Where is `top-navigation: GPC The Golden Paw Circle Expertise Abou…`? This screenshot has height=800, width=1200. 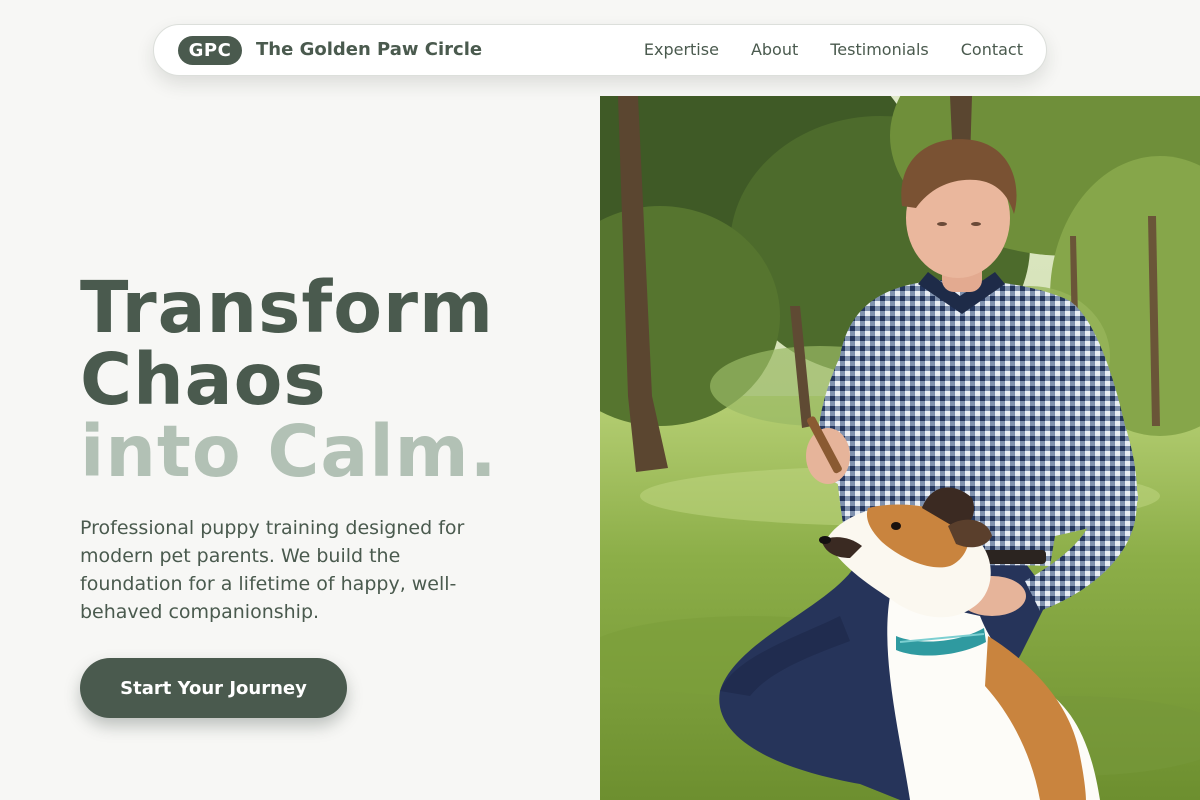 top-navigation: GPC The Golden Paw Circle Expertise Abou… is located at coordinates (600, 50).